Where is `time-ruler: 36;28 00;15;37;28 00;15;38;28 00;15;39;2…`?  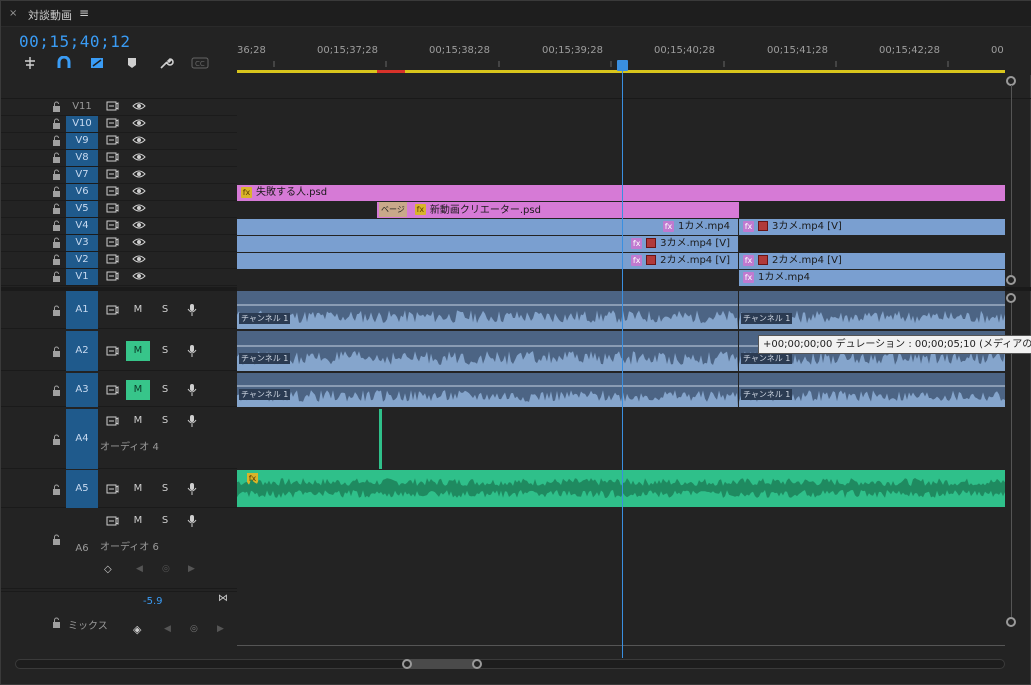 time-ruler: 36;28 00;15;37;28 00;15;38;28 00;15;39;2… is located at coordinates (634, 51).